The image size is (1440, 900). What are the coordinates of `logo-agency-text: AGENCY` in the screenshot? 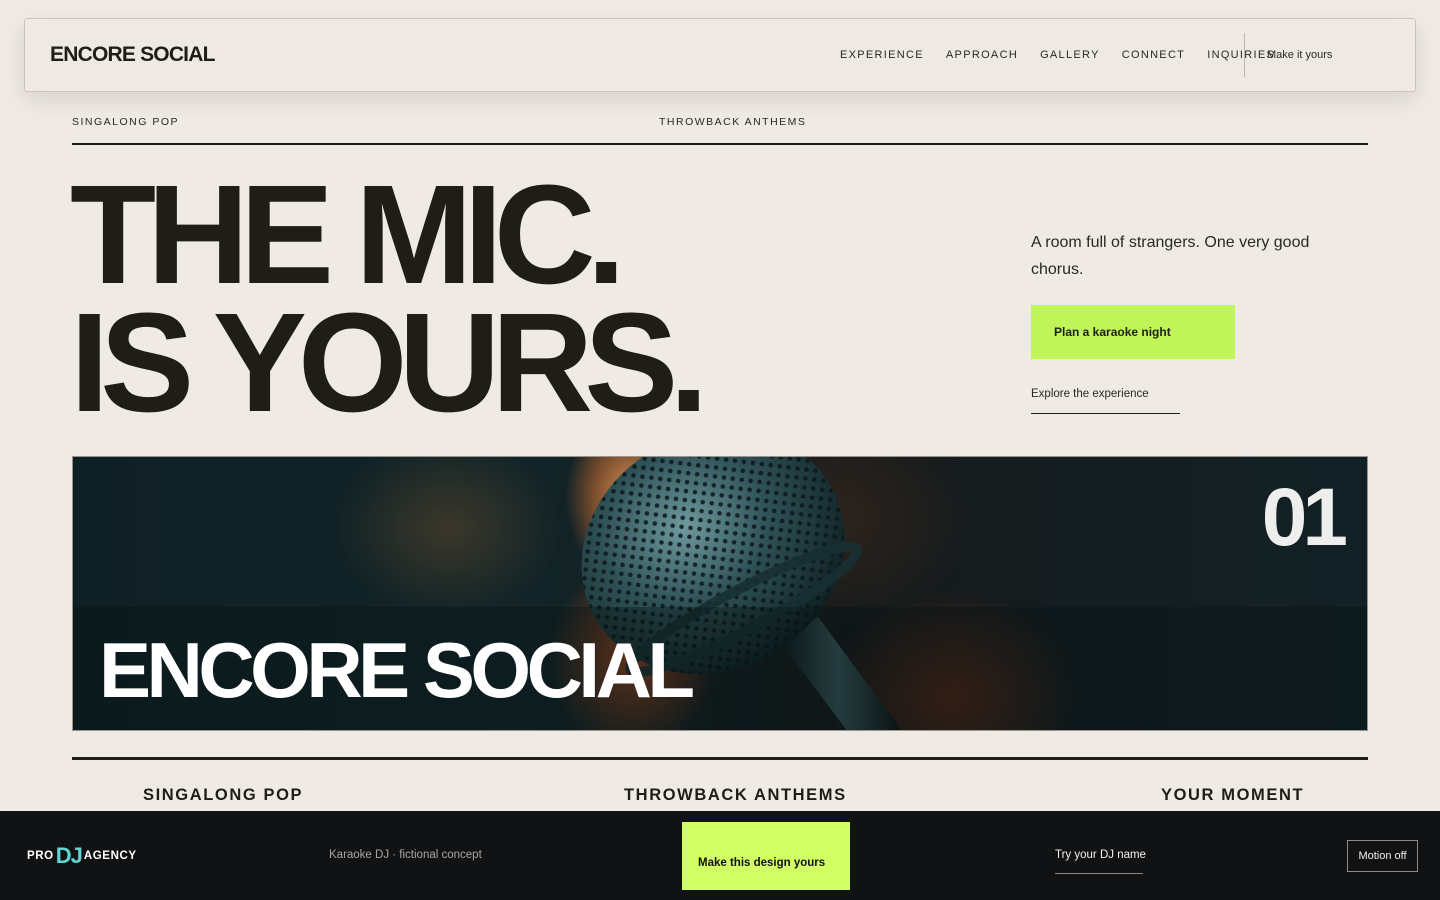 It's located at (110, 856).